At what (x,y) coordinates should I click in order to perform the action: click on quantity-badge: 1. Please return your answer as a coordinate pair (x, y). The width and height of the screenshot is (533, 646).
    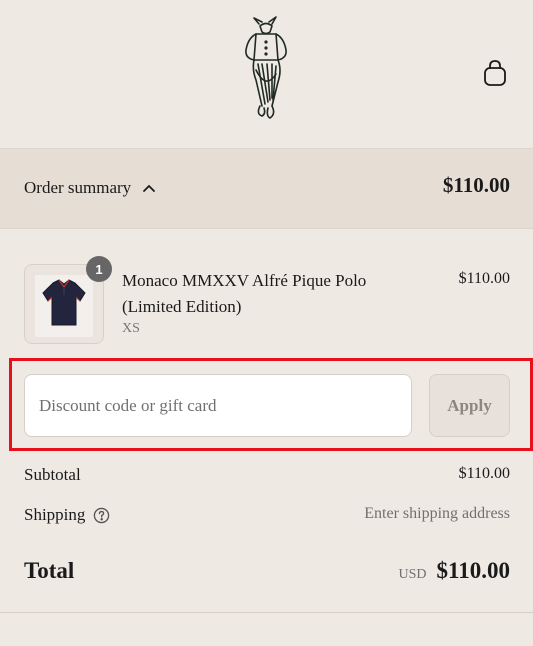
    Looking at the image, I should click on (99, 269).